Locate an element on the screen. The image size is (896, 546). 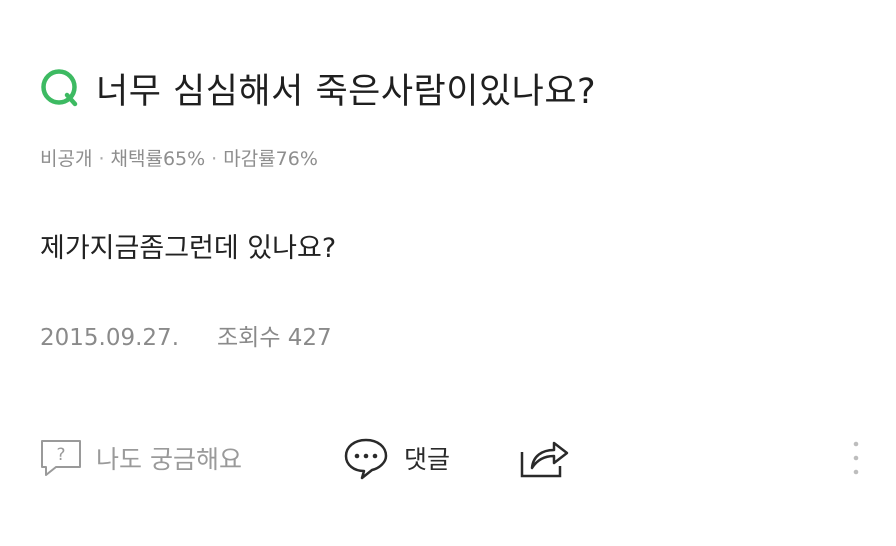
more-button is located at coordinates (856, 458).